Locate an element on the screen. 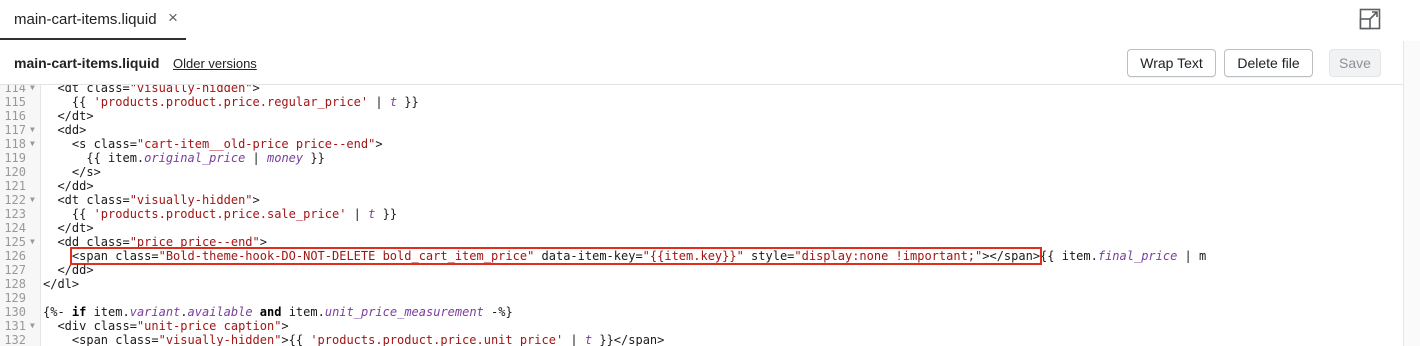 The width and height of the screenshot is (1420, 346). vertical-scrollbar is located at coordinates (1411, 193).